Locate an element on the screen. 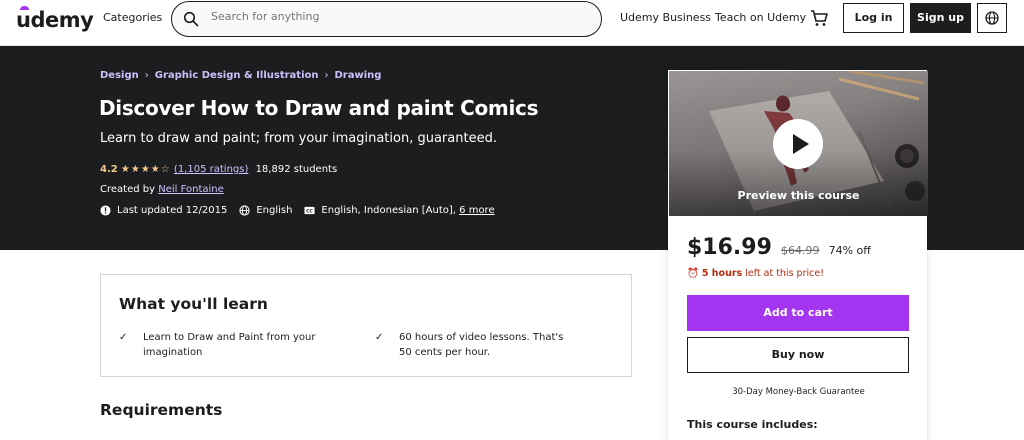 Image resolution: width=1024 pixels, height=440 pixels. timer-text: left at this price! is located at coordinates (784, 273).